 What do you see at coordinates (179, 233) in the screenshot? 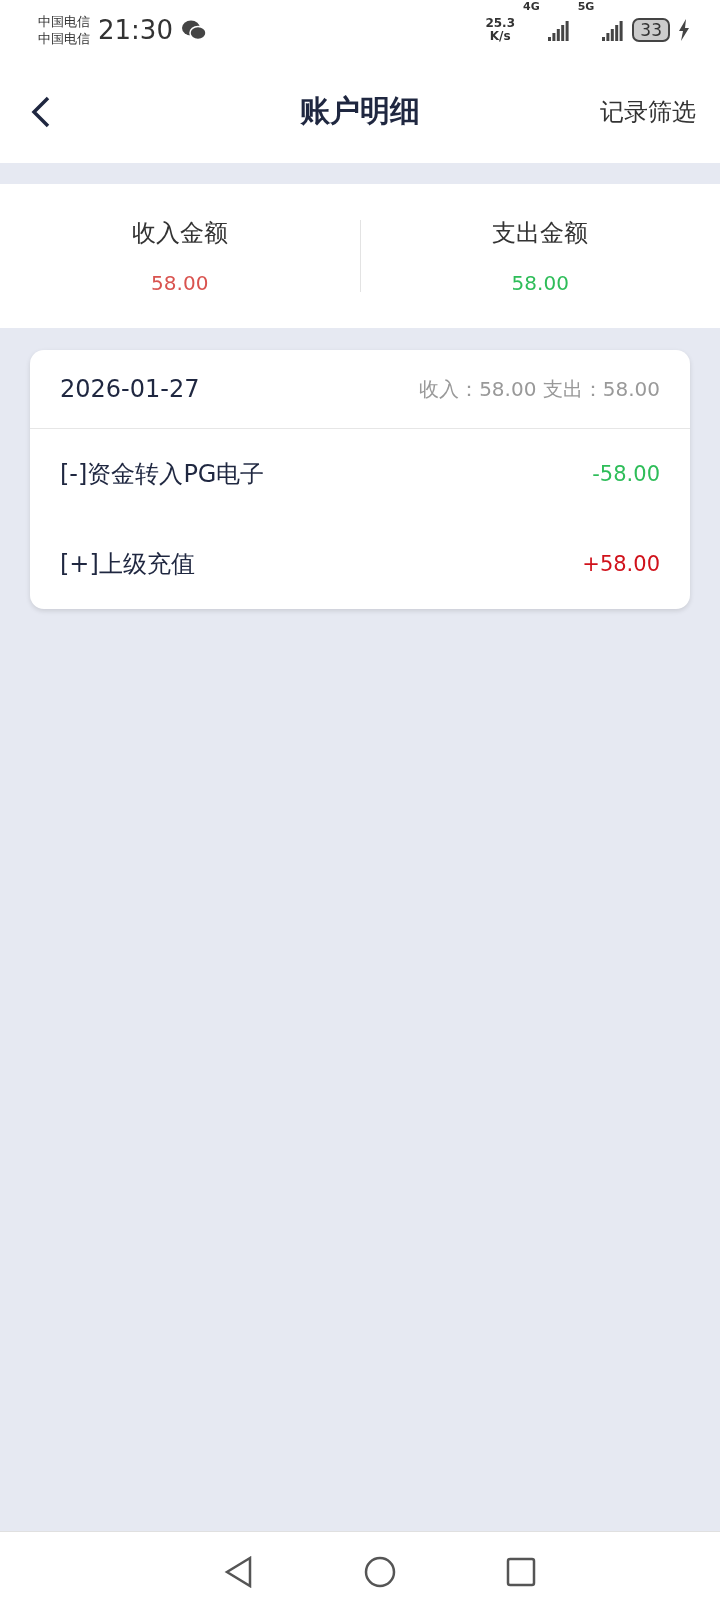
I see `summary-label: 收入金额` at bounding box center [179, 233].